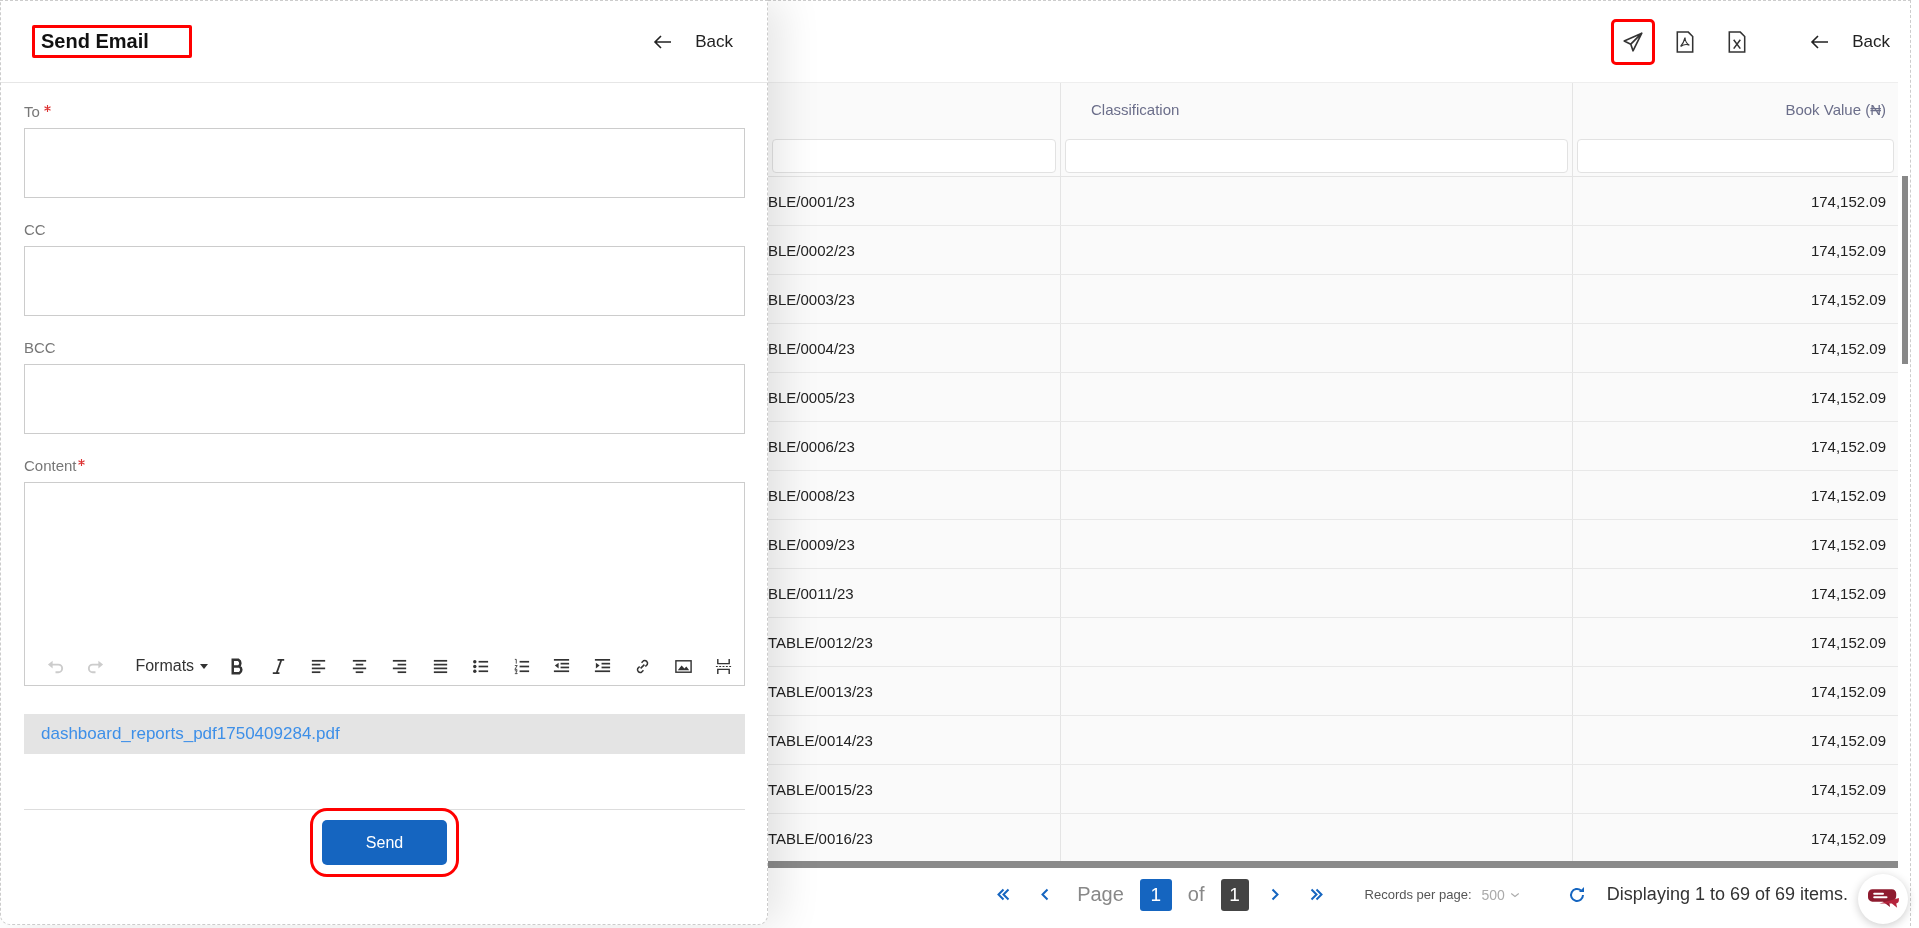 The image size is (1919, 928). What do you see at coordinates (1003, 894) in the screenshot?
I see `double-chevron-left-icon` at bounding box center [1003, 894].